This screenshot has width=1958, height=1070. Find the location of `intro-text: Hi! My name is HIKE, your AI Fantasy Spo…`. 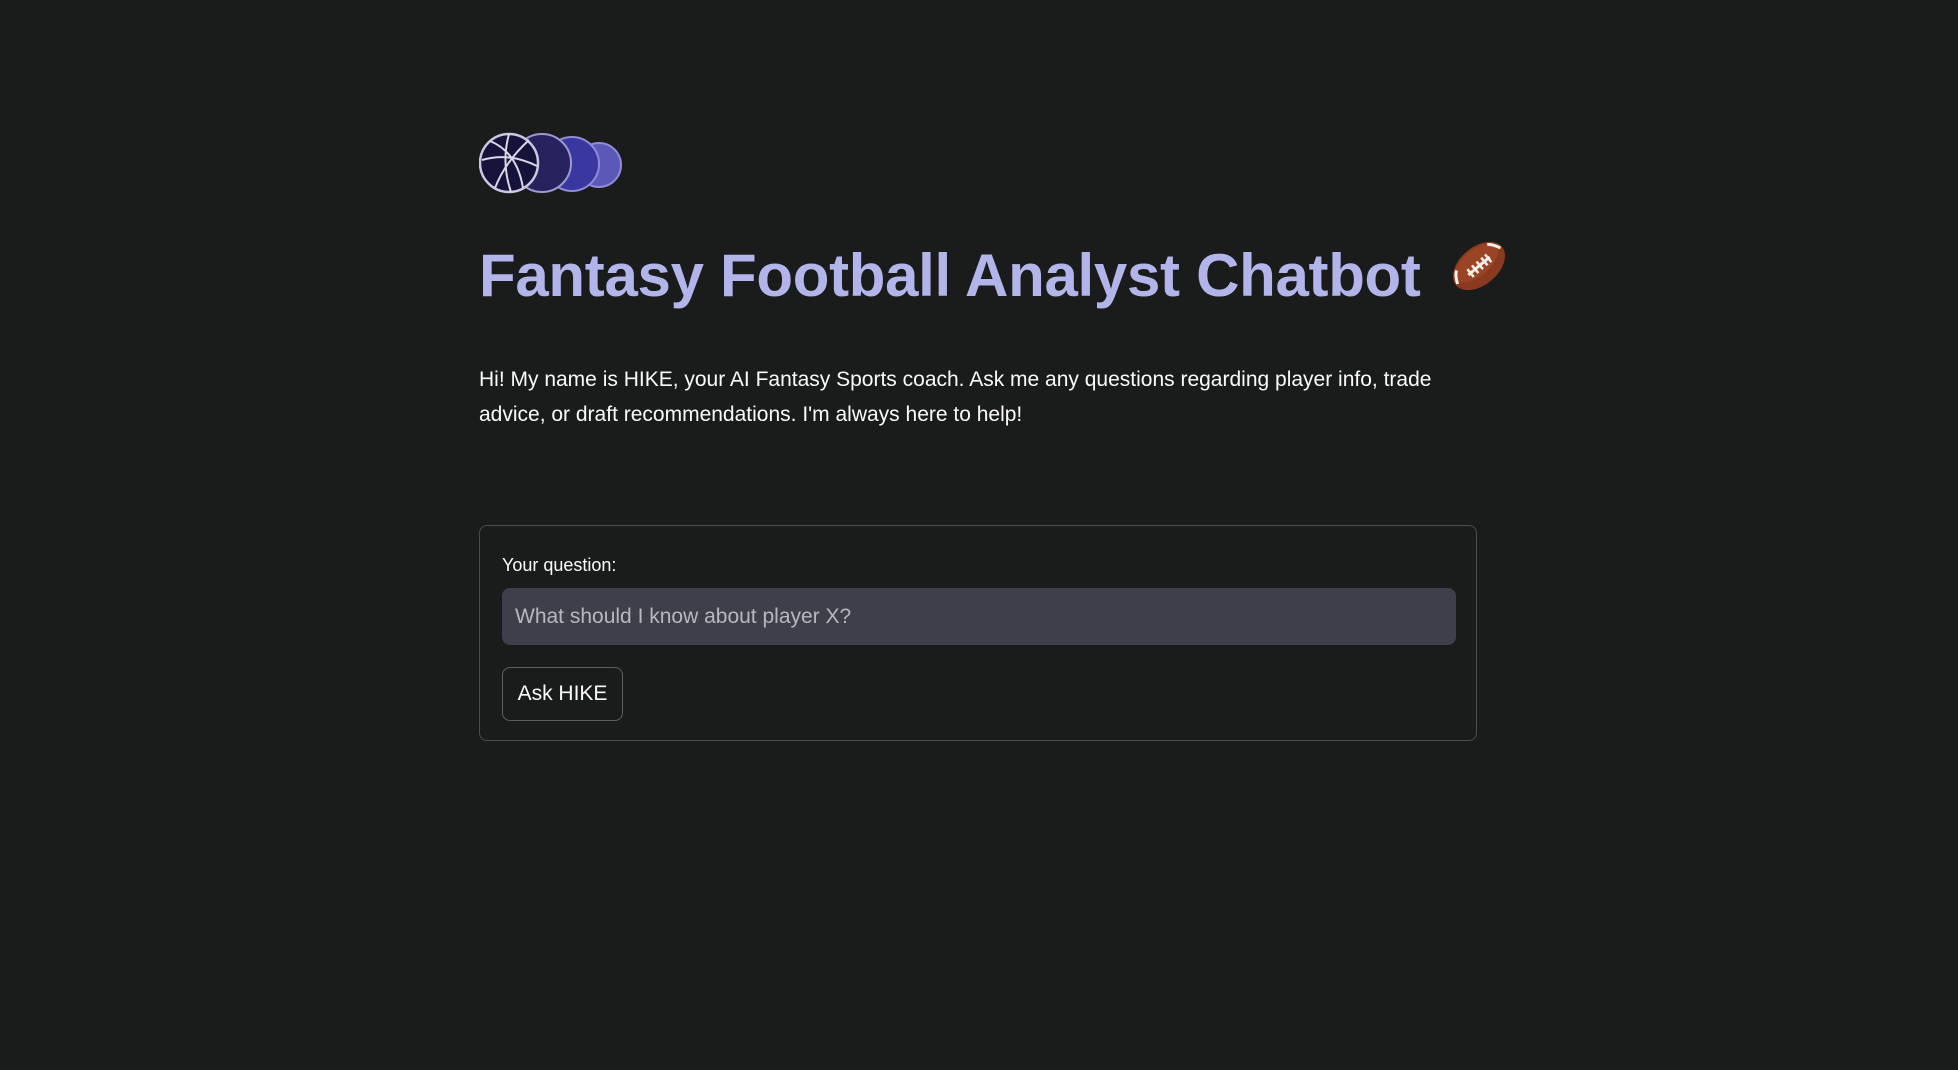

intro-text: Hi! My name is HIKE, your AI Fantasy Spo… is located at coordinates (955, 397).